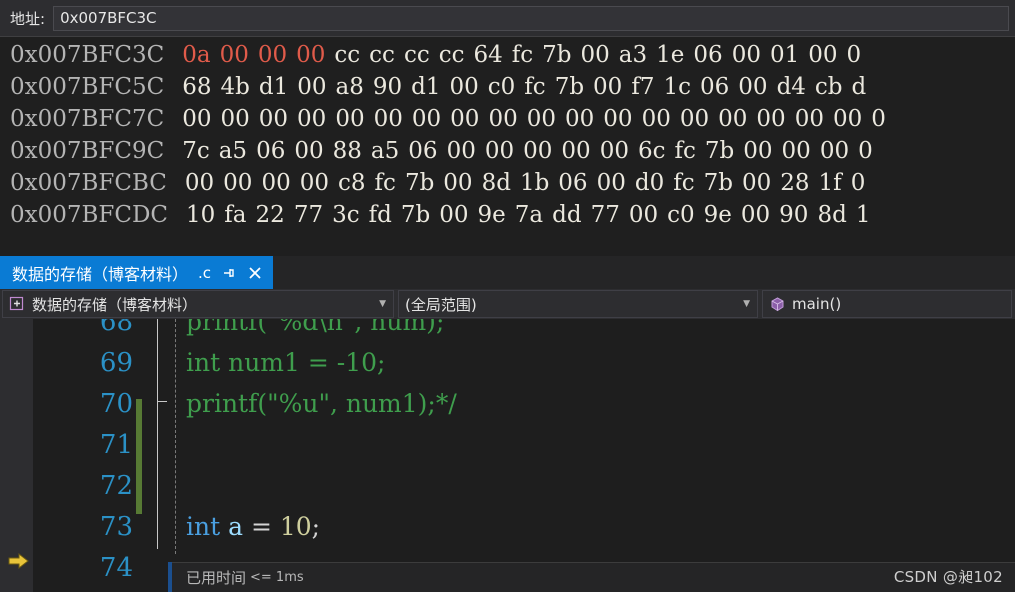  I want to click on code-line-text: printf("%d\n", num);, so click(315, 327).